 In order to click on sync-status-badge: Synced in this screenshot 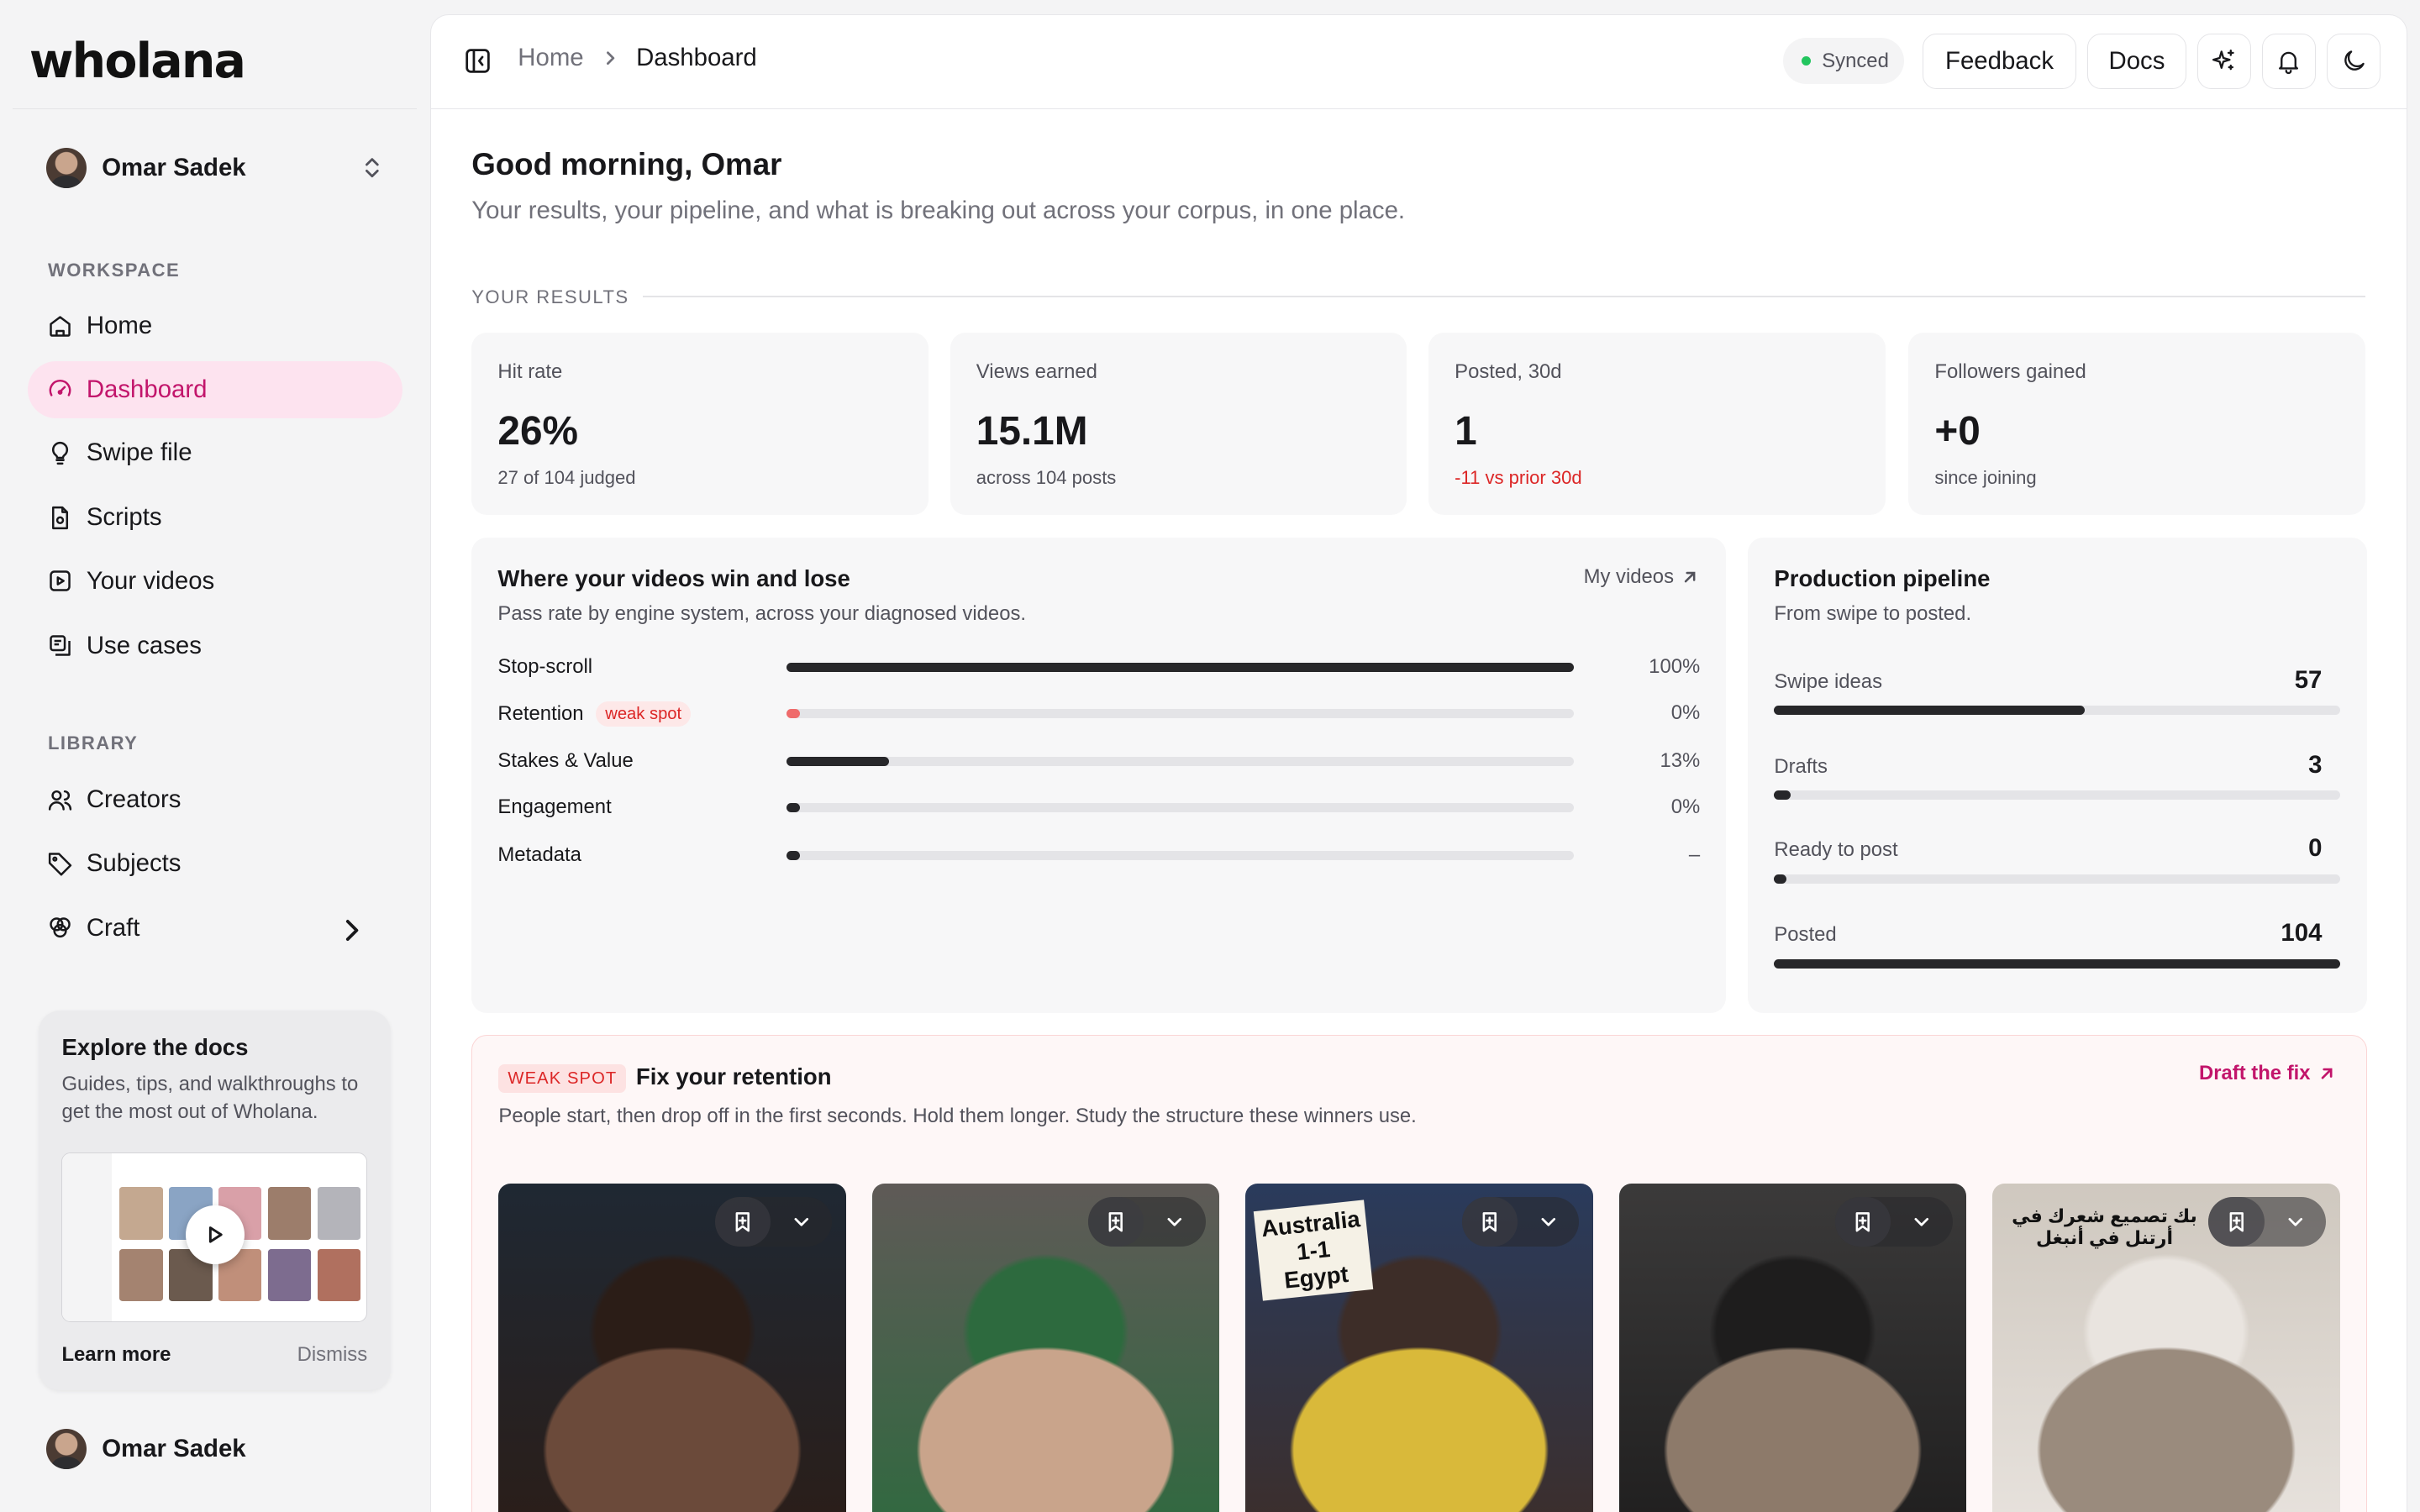, I will do `click(1844, 61)`.